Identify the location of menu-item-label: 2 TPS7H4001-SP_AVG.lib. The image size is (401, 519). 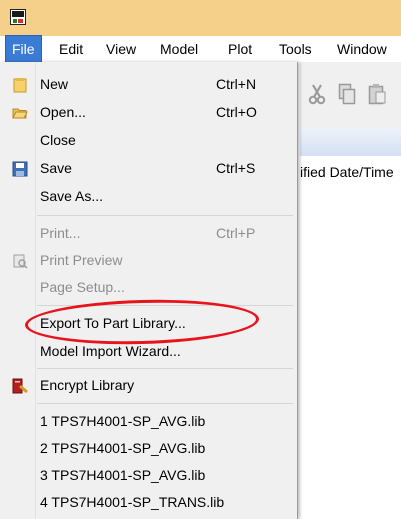
(123, 448).